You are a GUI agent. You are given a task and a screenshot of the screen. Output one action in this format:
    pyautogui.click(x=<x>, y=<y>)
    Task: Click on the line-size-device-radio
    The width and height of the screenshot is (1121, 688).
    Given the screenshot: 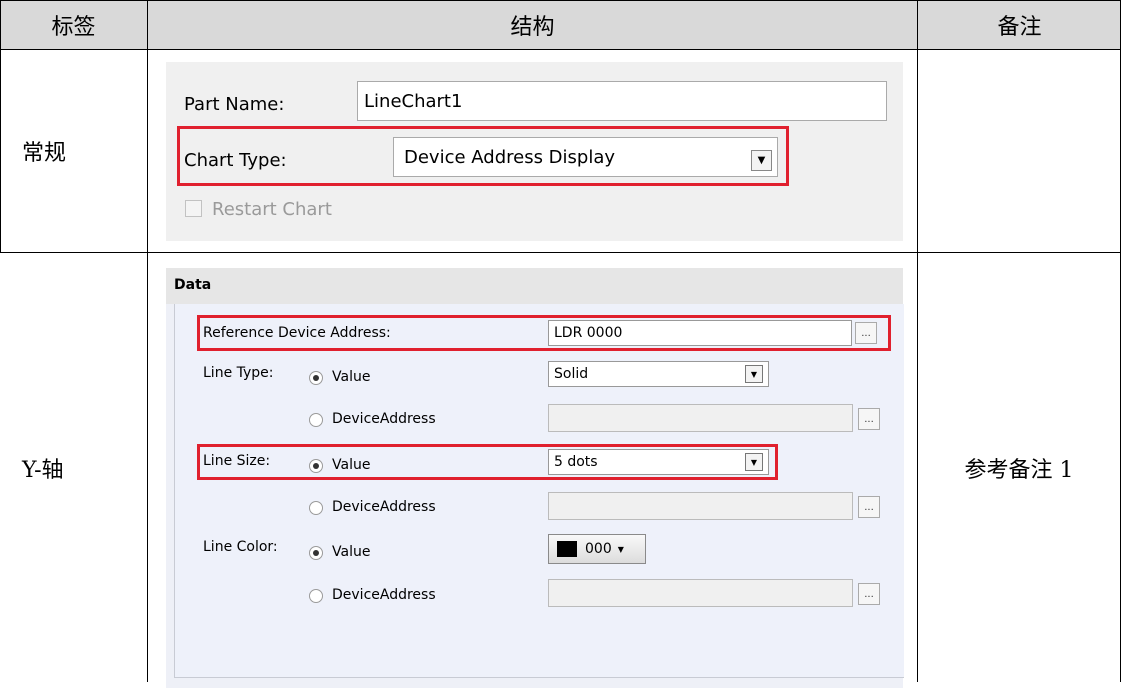 What is the action you would take?
    pyautogui.click(x=316, y=508)
    